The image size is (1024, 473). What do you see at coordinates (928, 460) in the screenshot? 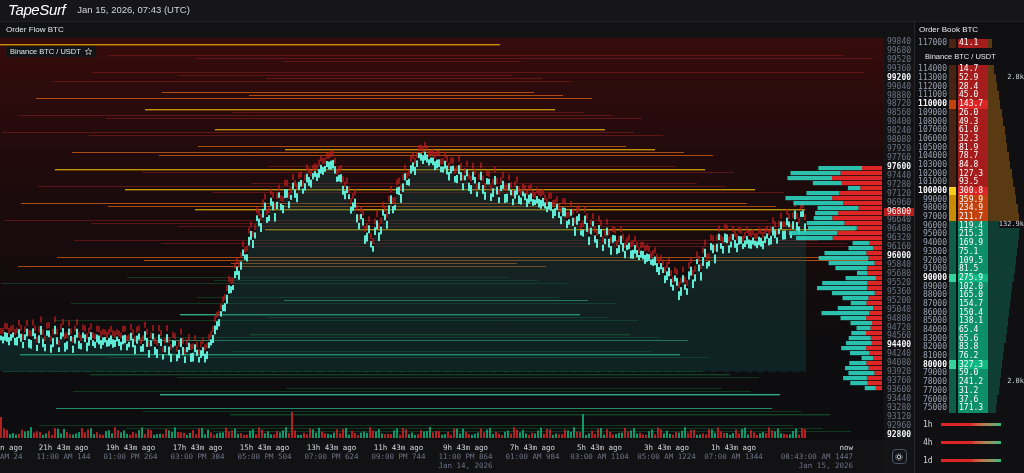
I see `period-label: 1d` at bounding box center [928, 460].